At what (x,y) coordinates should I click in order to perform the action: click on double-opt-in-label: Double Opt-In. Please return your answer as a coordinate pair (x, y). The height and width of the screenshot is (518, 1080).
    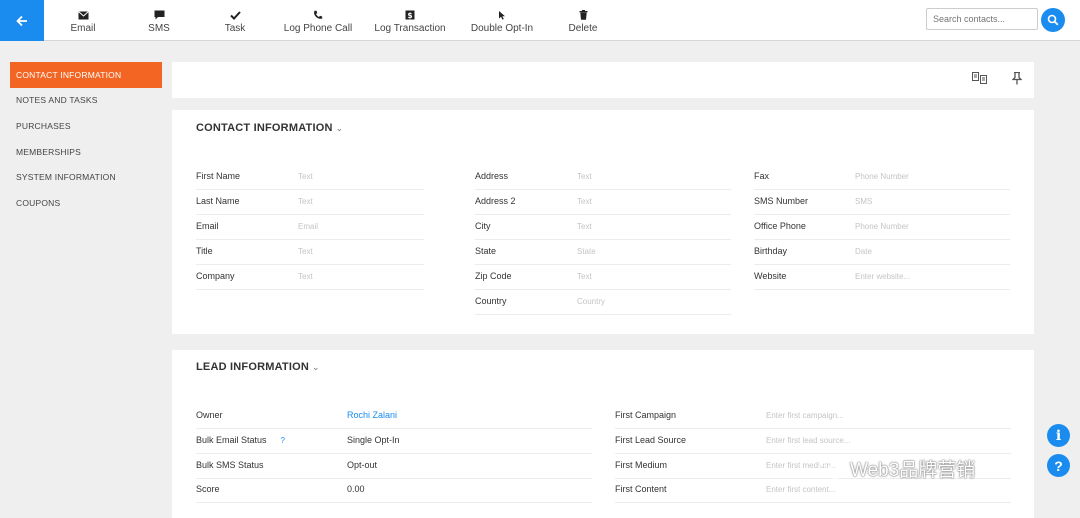
    Looking at the image, I should click on (502, 28).